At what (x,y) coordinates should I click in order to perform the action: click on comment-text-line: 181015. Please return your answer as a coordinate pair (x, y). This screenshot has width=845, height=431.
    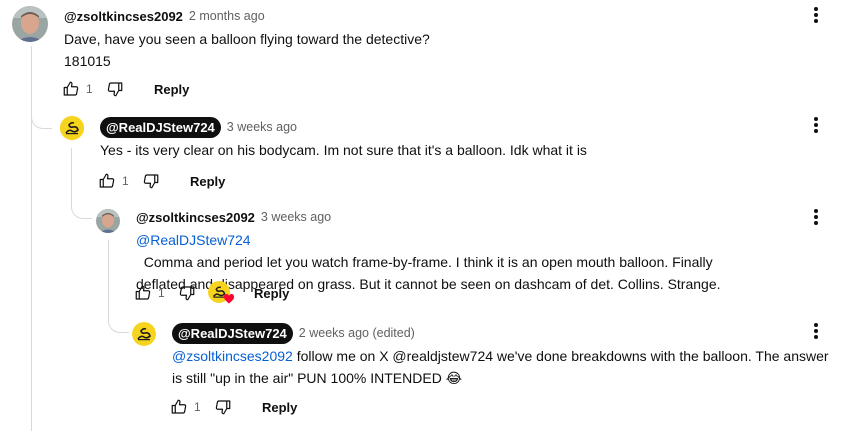
    Looking at the image, I should click on (87, 61).